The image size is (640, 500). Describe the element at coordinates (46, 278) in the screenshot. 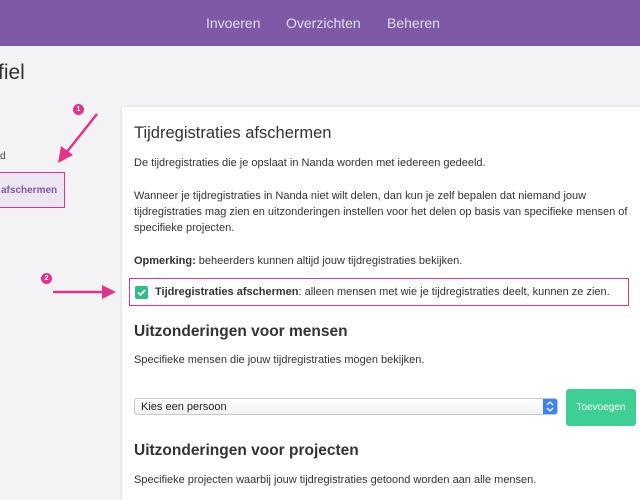

I see `annotation-marker-2: 2` at that location.